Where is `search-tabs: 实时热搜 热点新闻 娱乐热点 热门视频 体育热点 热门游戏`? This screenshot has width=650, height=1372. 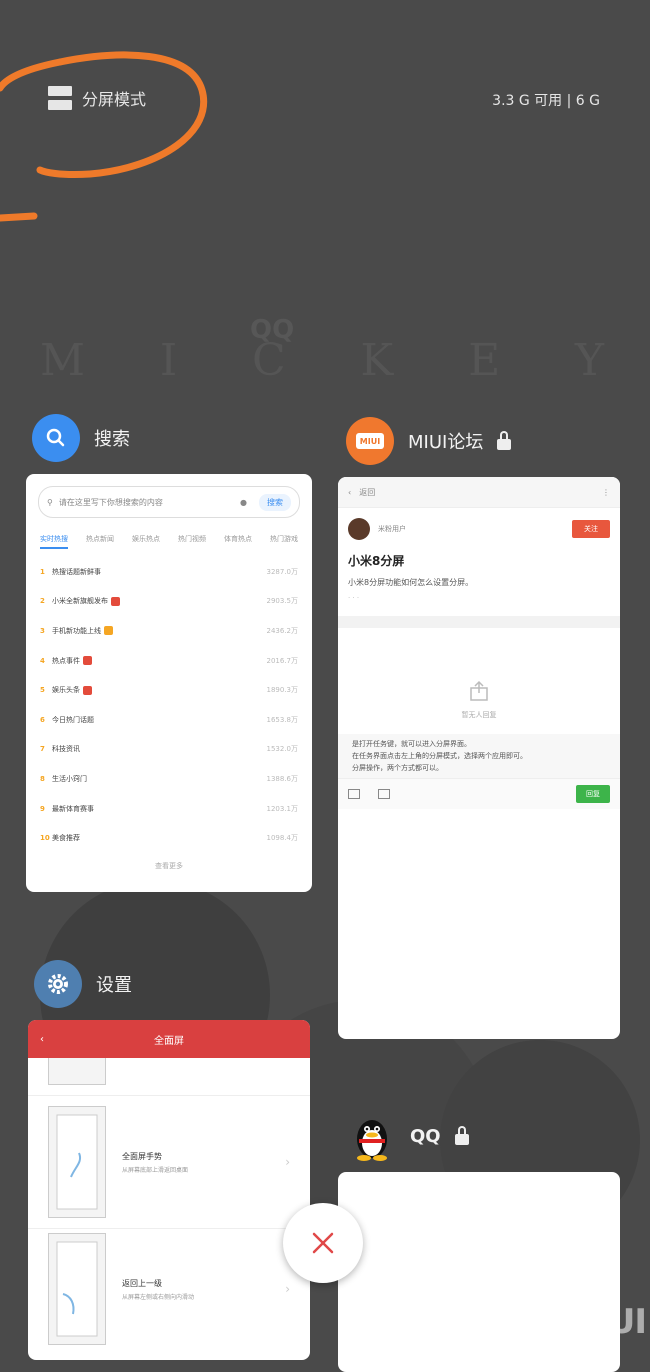
search-tabs: 实时热搜 热点新闻 娱乐热点 热门视频 体育热点 热门游戏 is located at coordinates (169, 541).